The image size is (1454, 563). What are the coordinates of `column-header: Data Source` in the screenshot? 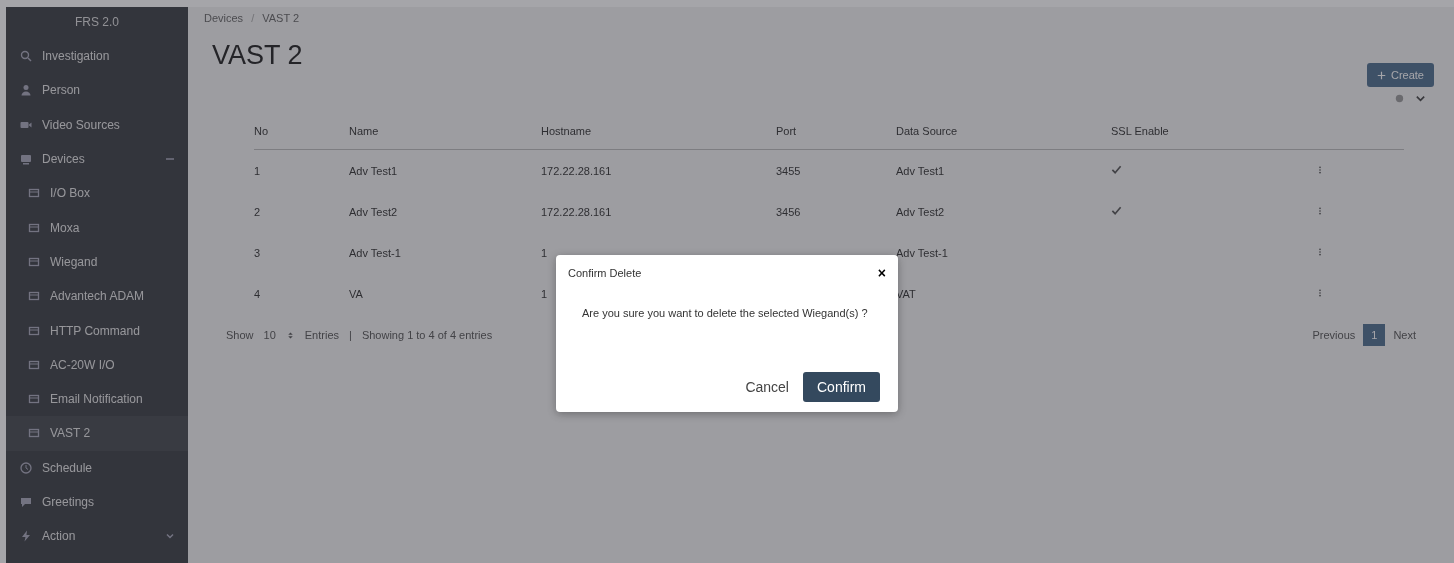 It's located at (1003, 131).